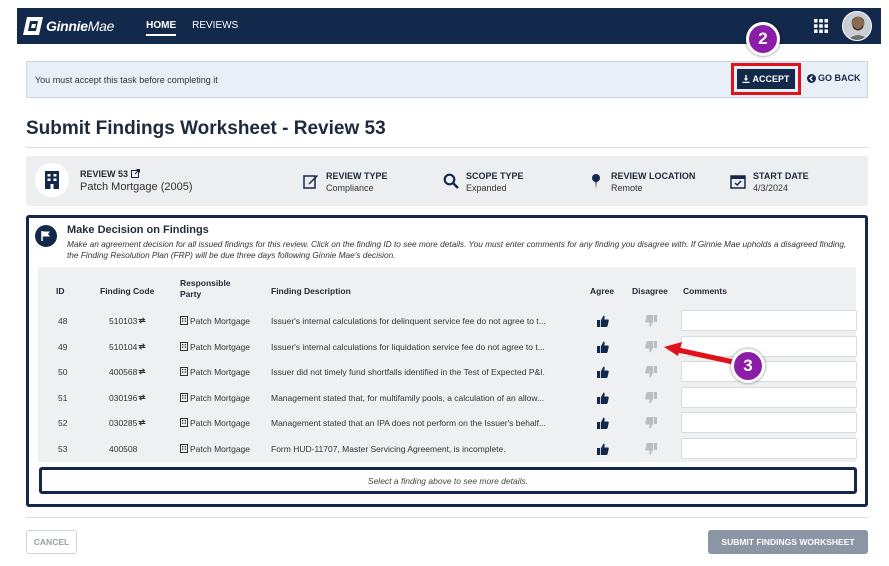 The height and width of the screenshot is (566, 889). What do you see at coordinates (127, 398) in the screenshot?
I see `finding-code: 030196` at bounding box center [127, 398].